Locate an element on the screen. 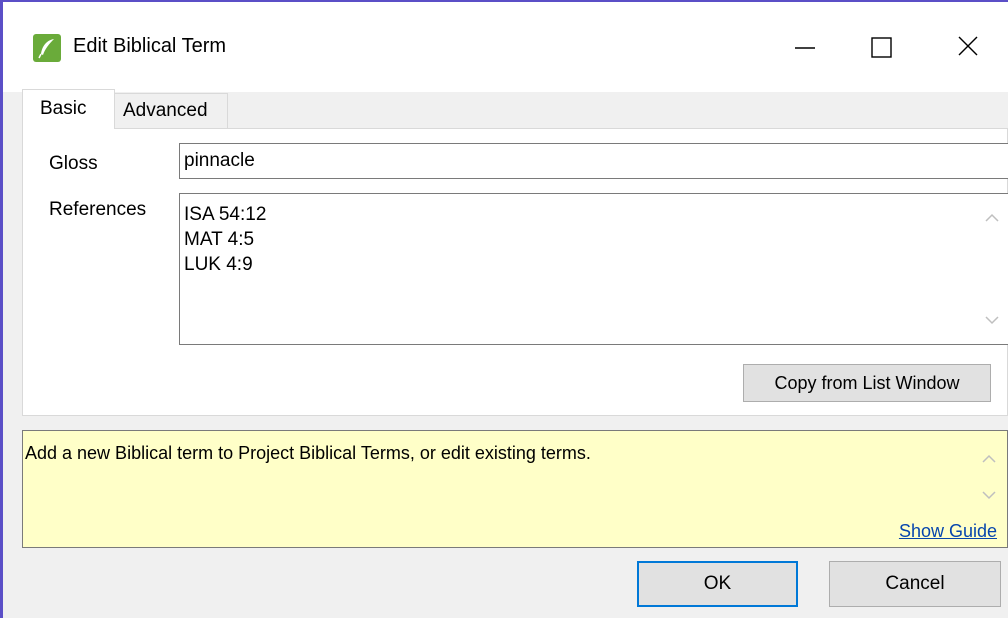 Image resolution: width=1008 pixels, height=618 pixels. reference-line: MAT 4:5 is located at coordinates (219, 239).